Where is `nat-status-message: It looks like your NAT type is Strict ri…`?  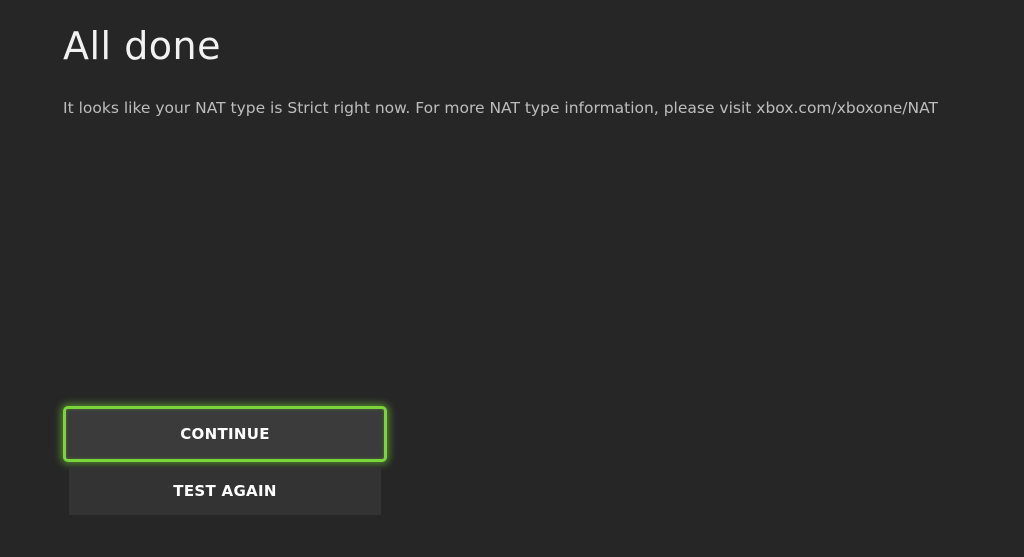
nat-status-message: It looks like your NAT type is Strict ri… is located at coordinates (500, 108).